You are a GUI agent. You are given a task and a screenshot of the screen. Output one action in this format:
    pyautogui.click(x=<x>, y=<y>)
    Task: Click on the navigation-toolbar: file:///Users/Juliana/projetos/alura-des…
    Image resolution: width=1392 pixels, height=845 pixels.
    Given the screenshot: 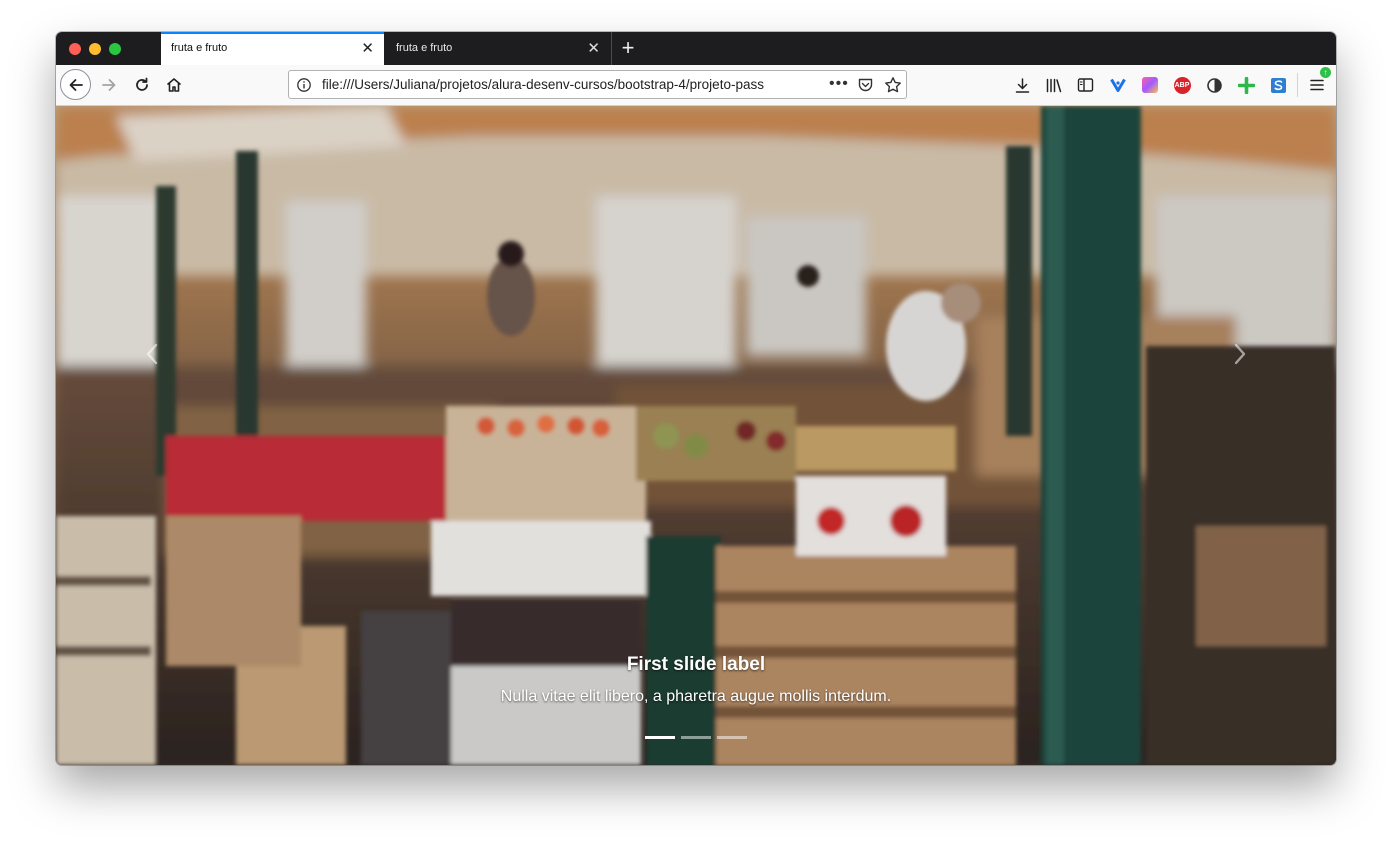 What is the action you would take?
    pyautogui.click(x=696, y=85)
    